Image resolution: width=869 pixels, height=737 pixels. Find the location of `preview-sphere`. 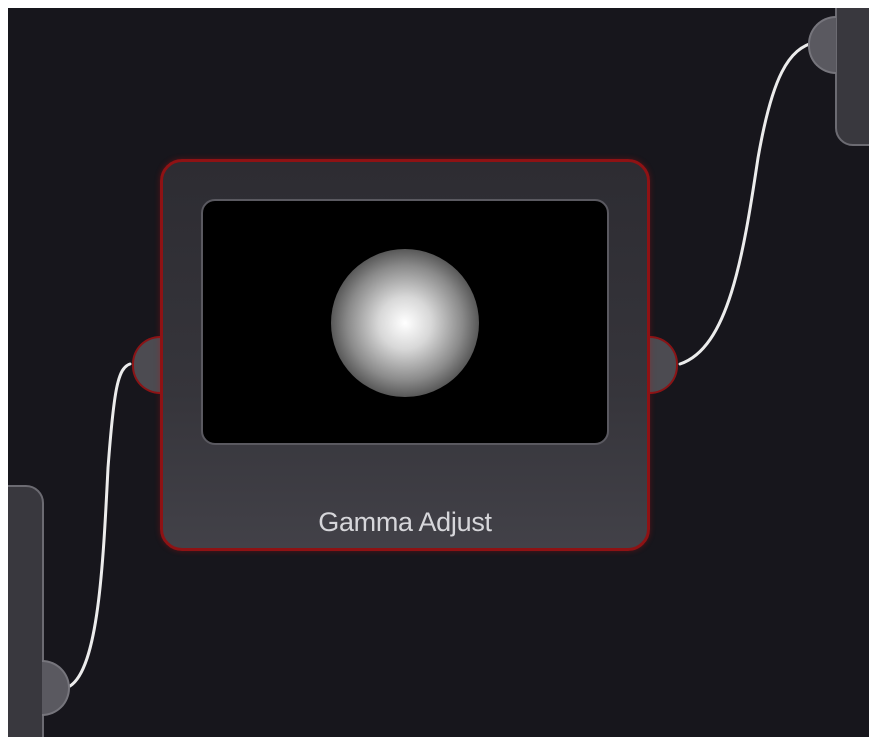

preview-sphere is located at coordinates (405, 323).